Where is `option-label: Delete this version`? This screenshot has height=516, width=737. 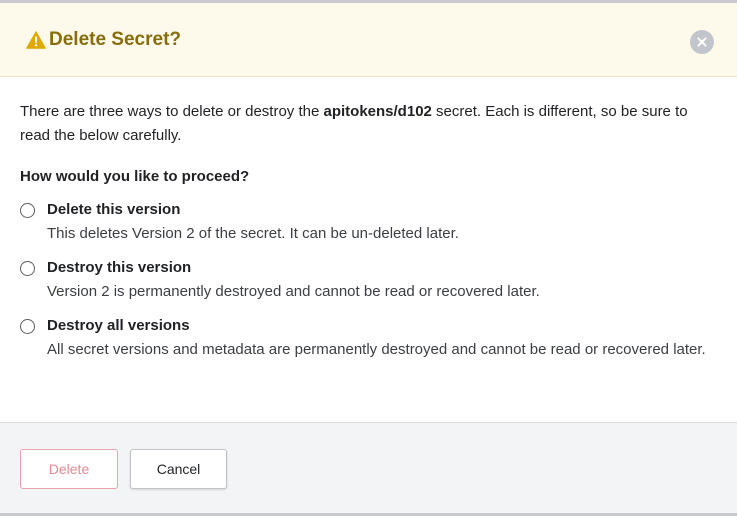
option-label: Delete this version is located at coordinates (114, 209).